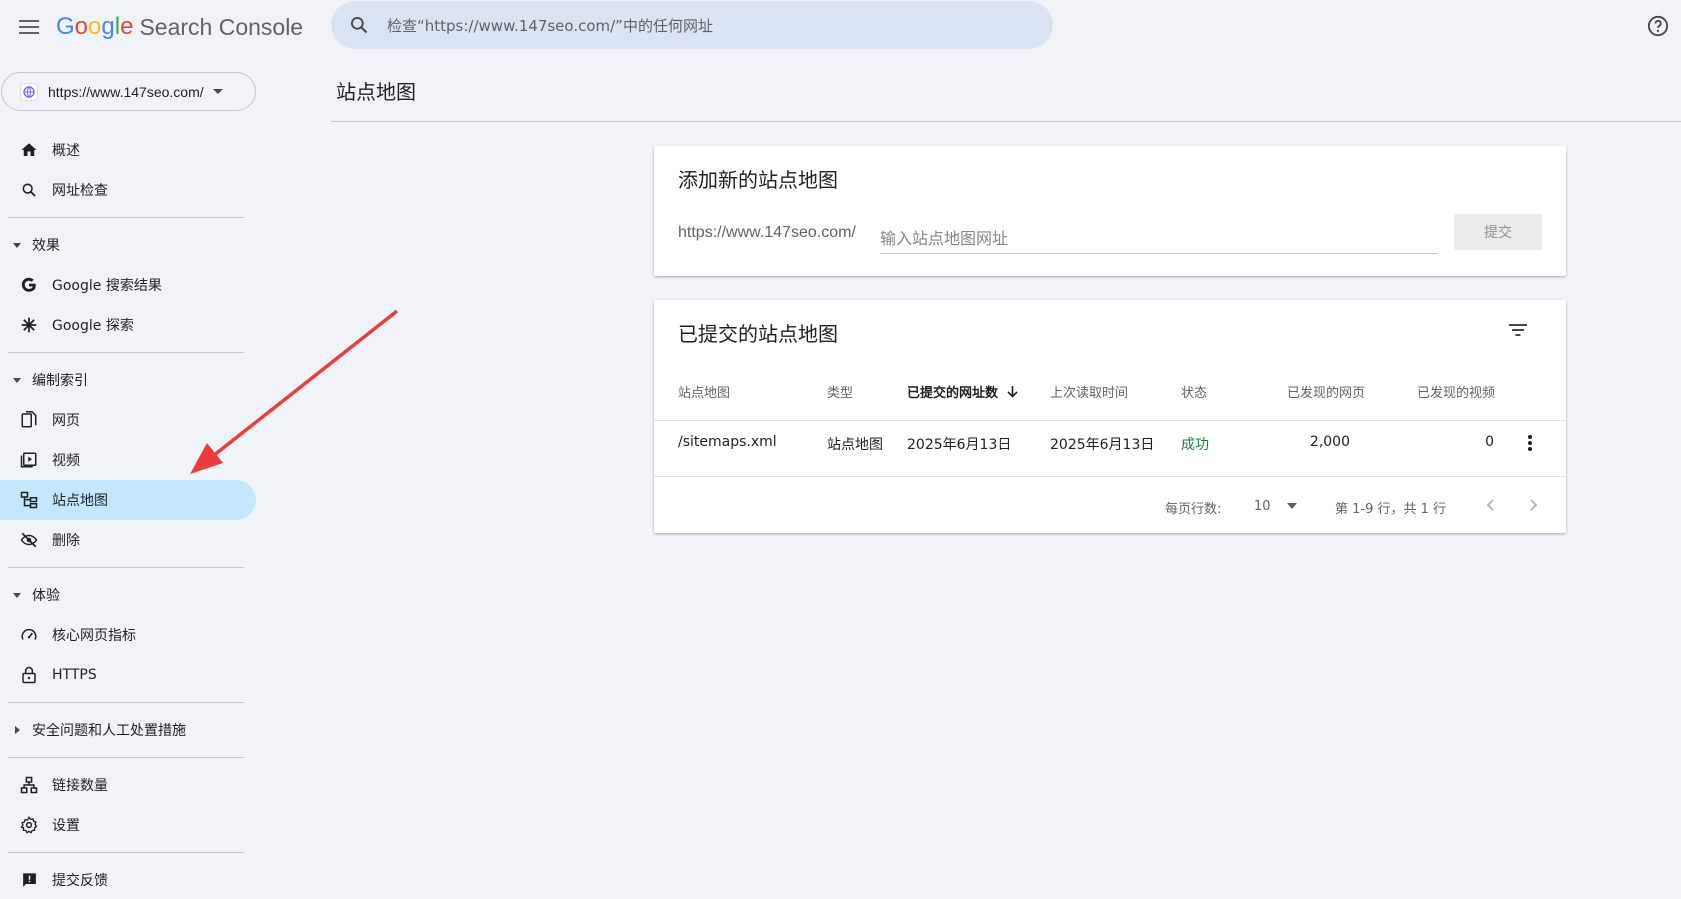  What do you see at coordinates (128, 190) in the screenshot?
I see `sidebar-item-url-inspection: 网址检查` at bounding box center [128, 190].